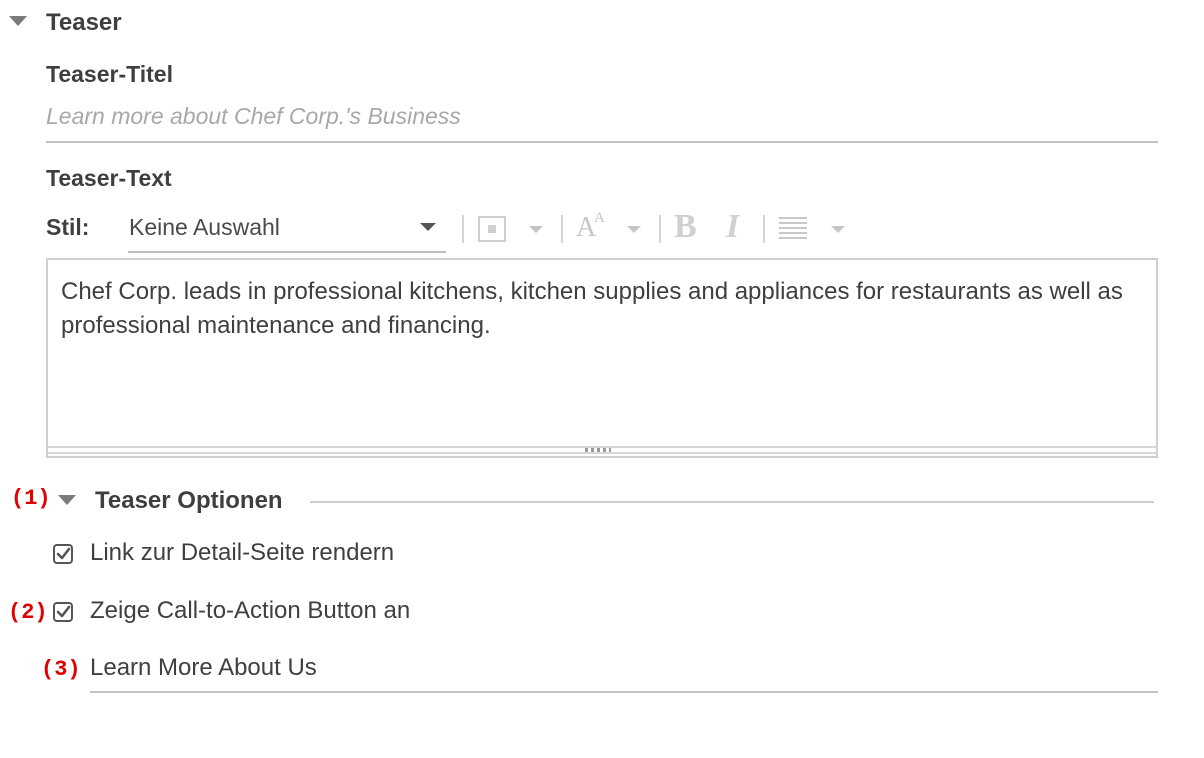  Describe the element at coordinates (592, 227) in the screenshot. I see `font-size-icon: A A` at that location.